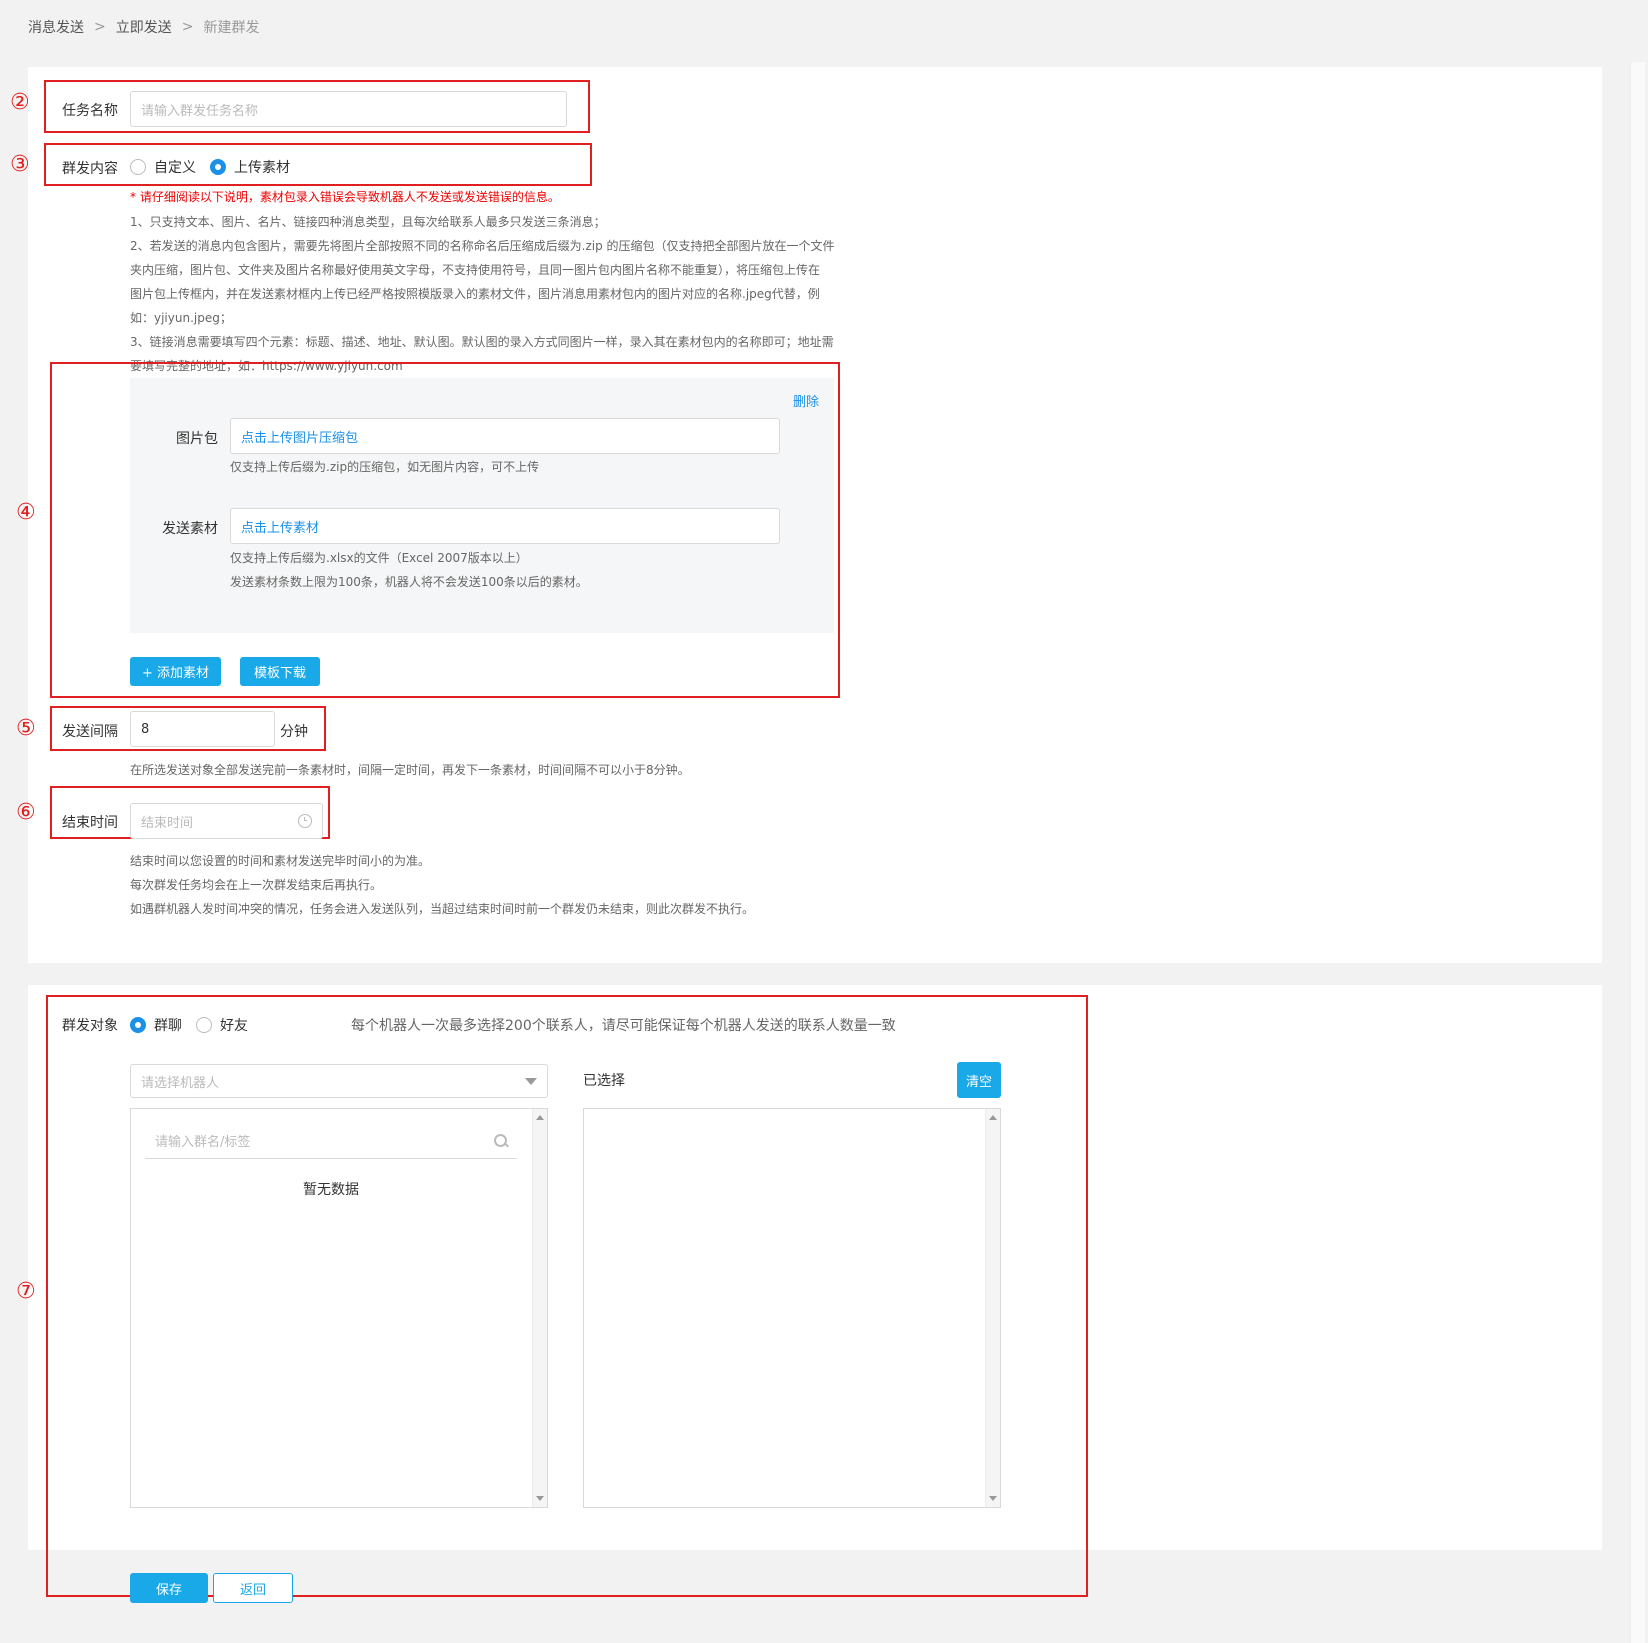 This screenshot has height=1643, width=1648. I want to click on annotation-4: ④, so click(26, 512).